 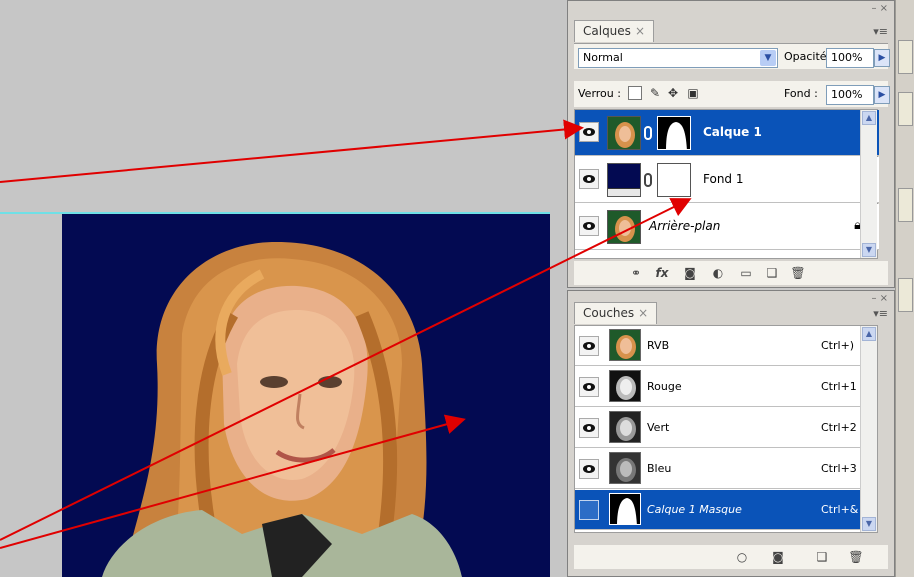 I want to click on layer-row-fond-1: Fond 1, so click(x=727, y=180).